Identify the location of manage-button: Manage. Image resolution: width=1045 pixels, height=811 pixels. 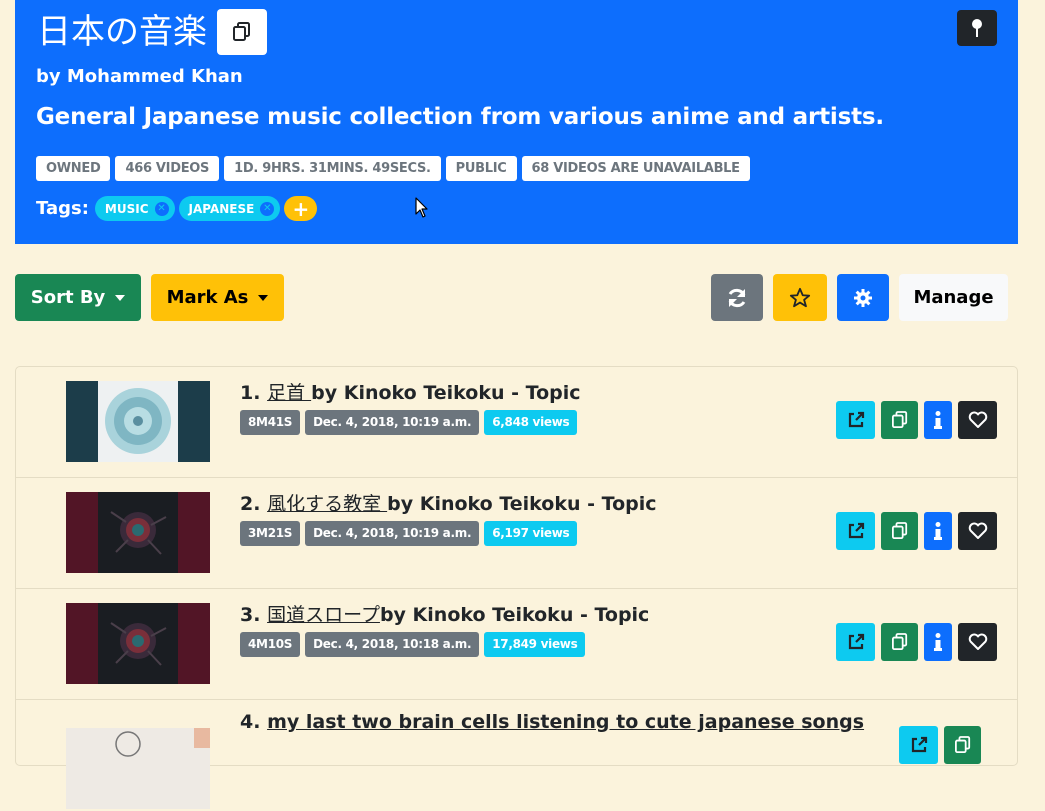
(953, 297).